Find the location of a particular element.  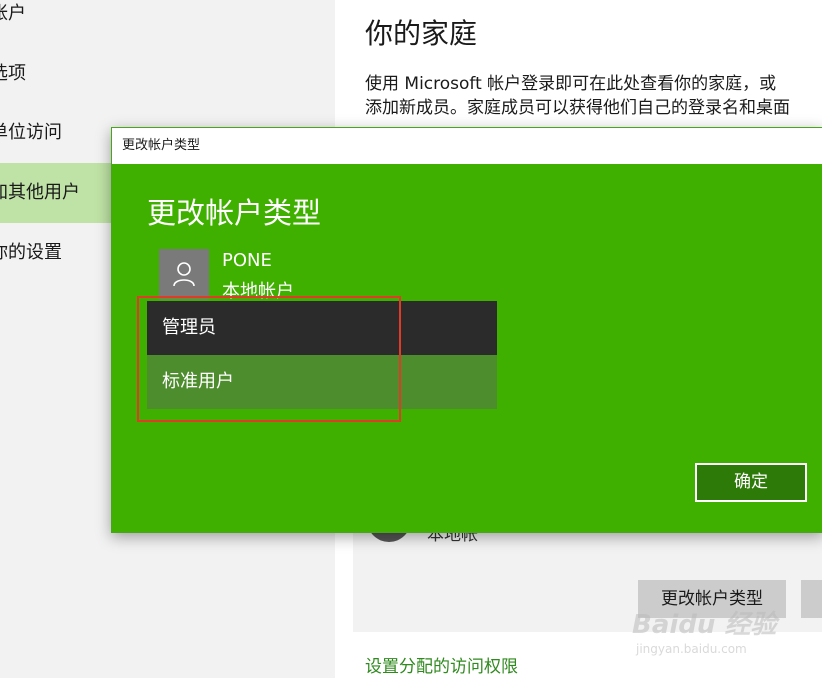

watermark: Baidu 经验 jingyan.baidu.com is located at coordinates (722, 634).